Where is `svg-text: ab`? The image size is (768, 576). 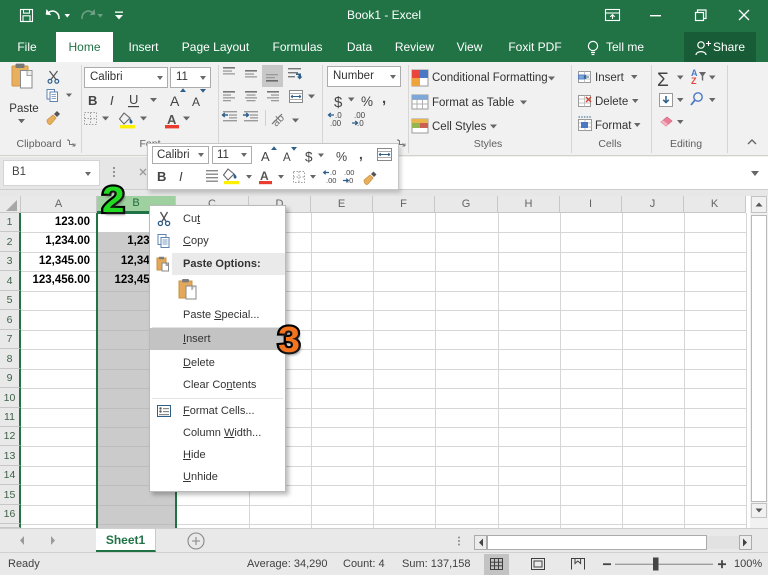
svg-text: ab is located at coordinates (278, 120).